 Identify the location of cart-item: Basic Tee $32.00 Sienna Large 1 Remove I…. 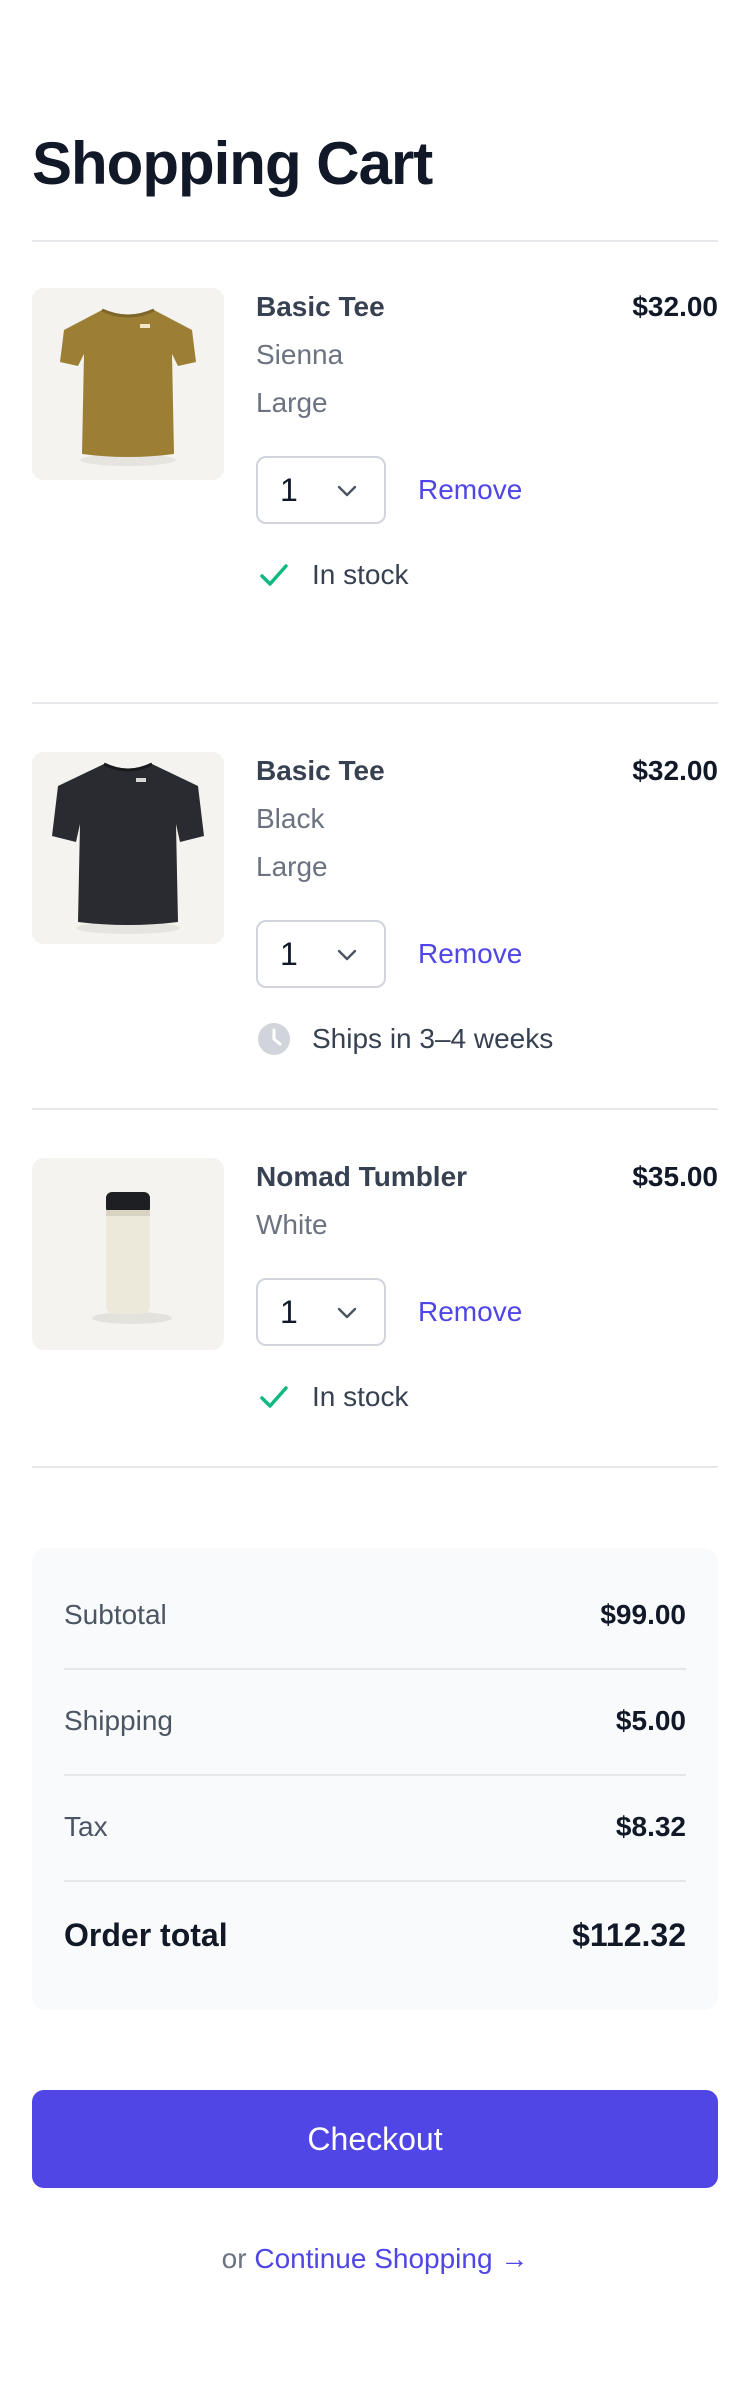
(375, 439).